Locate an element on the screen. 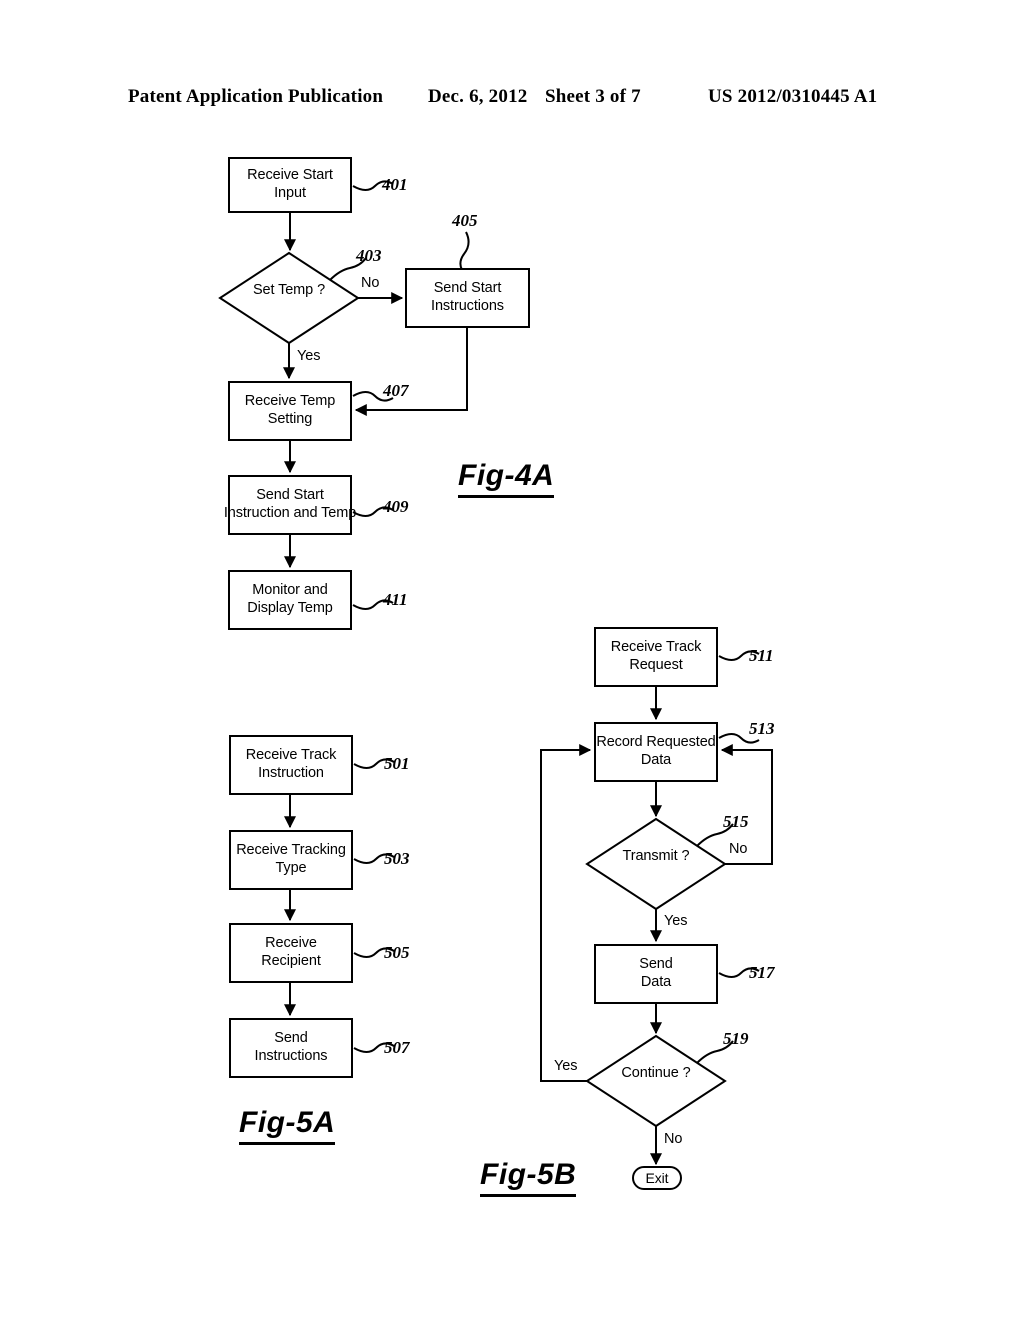  flow-node-405: Send Start Instructions is located at coordinates (467, 298).